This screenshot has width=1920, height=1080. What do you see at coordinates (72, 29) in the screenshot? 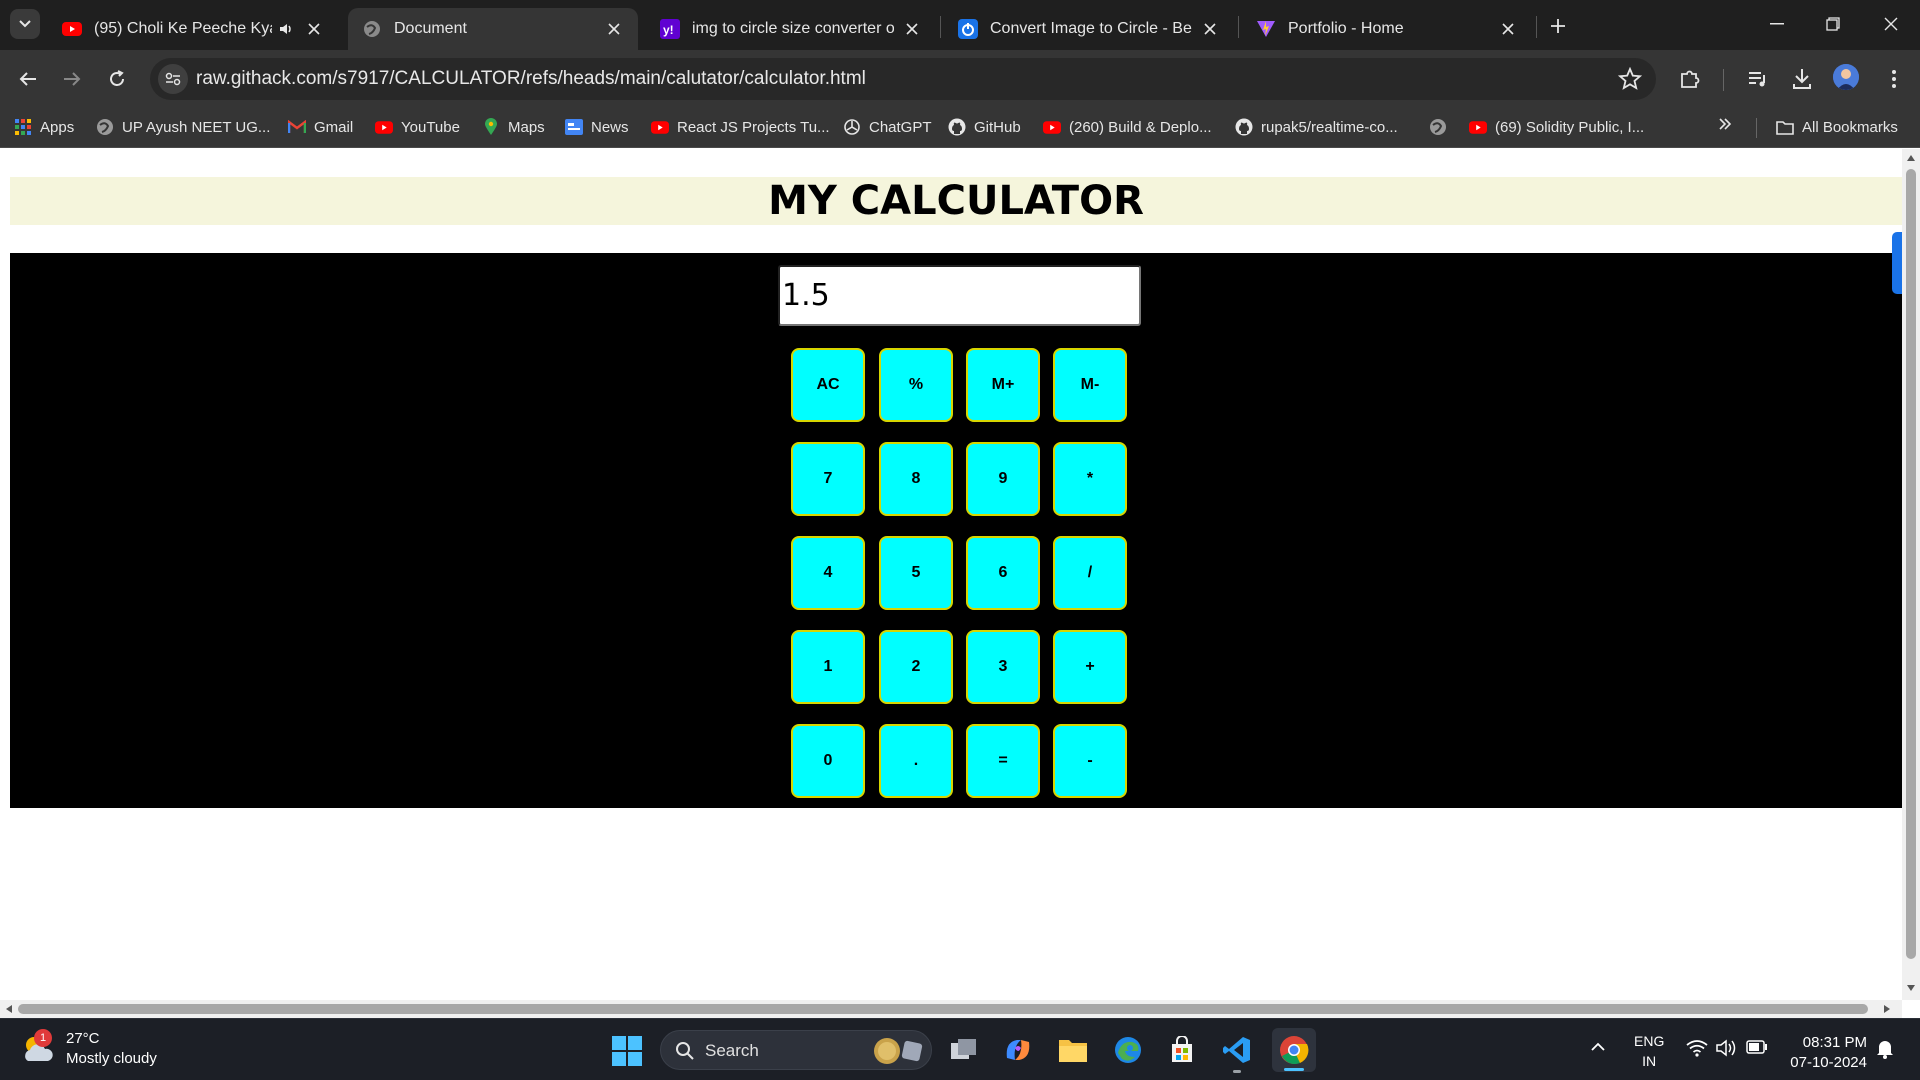
I see `youtube-icon` at bounding box center [72, 29].